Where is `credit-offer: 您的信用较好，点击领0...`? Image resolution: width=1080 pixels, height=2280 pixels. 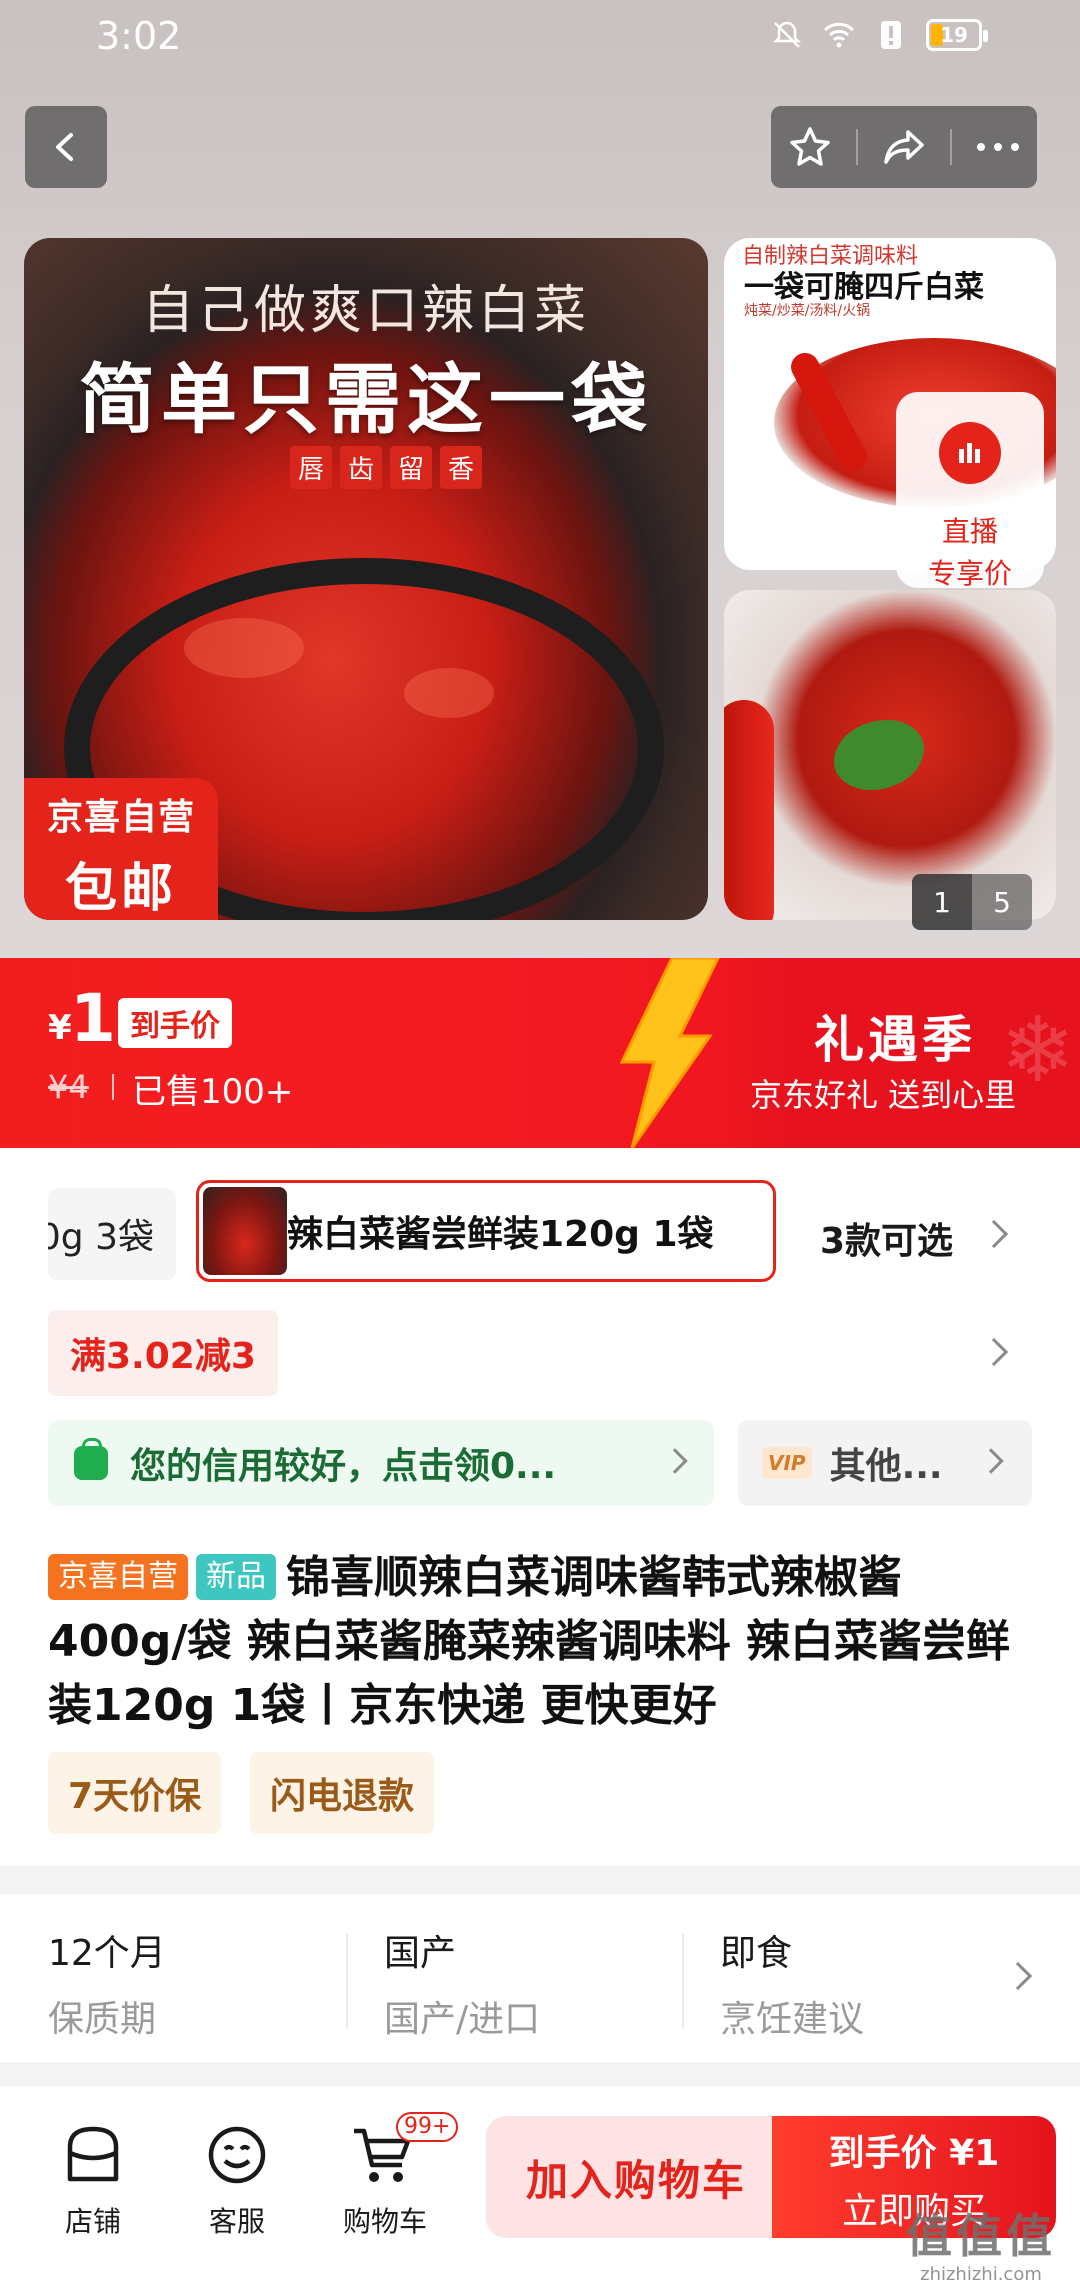
credit-offer: 您的信用较好，点击领0... is located at coordinates (381, 1463).